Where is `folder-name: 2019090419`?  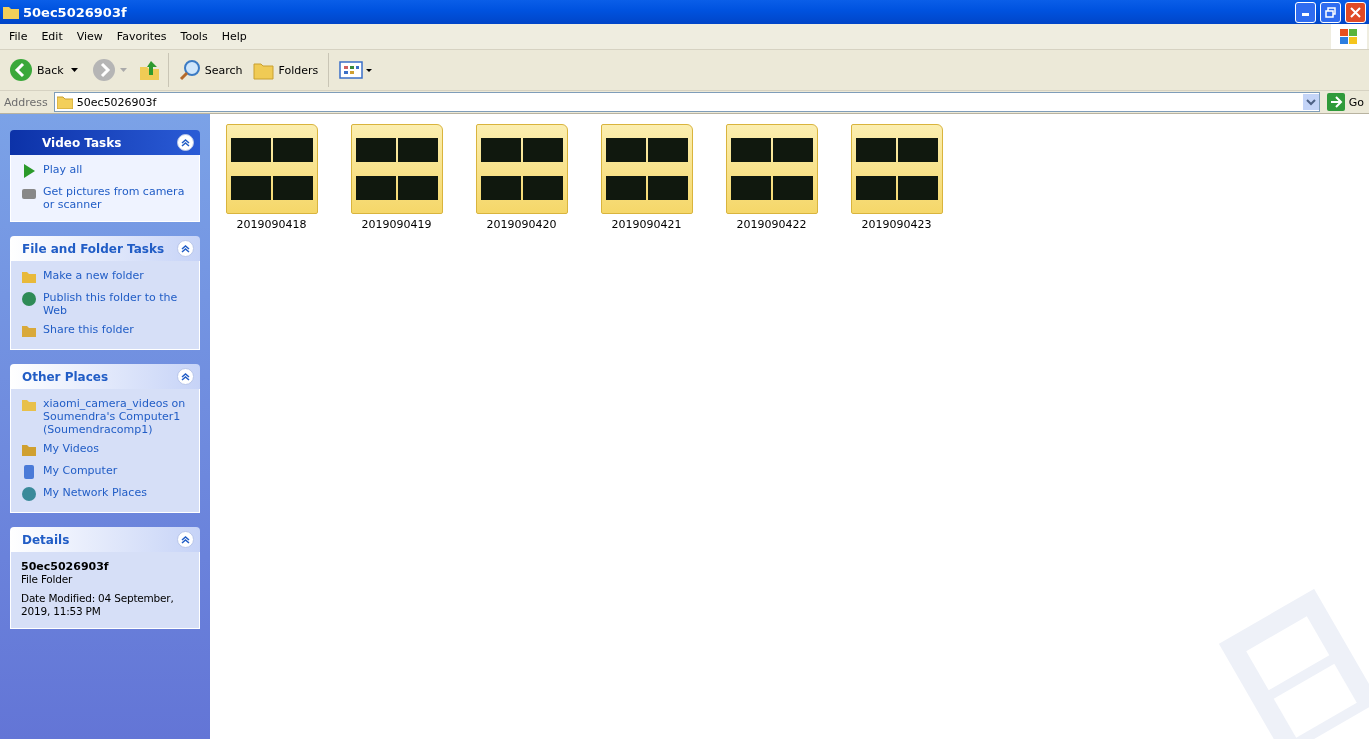 folder-name: 2019090419 is located at coordinates (396, 224).